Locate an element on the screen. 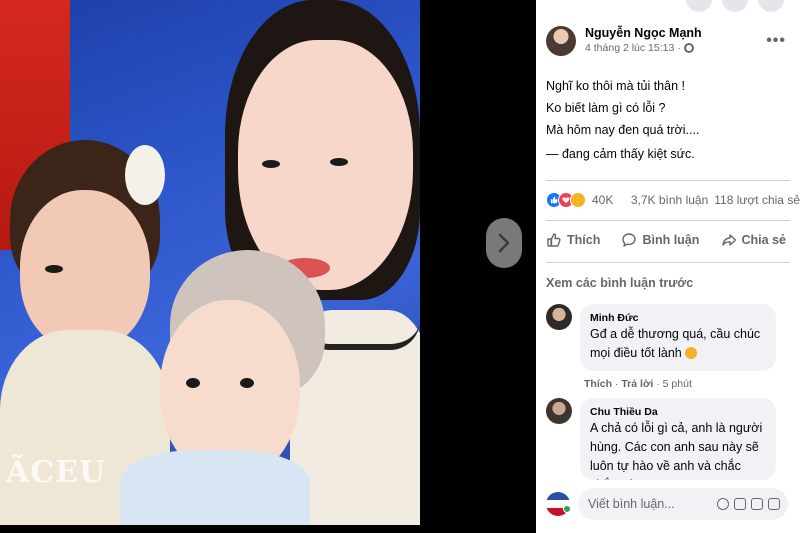 The height and width of the screenshot is (533, 800). reaction-icons is located at coordinates (566, 200).